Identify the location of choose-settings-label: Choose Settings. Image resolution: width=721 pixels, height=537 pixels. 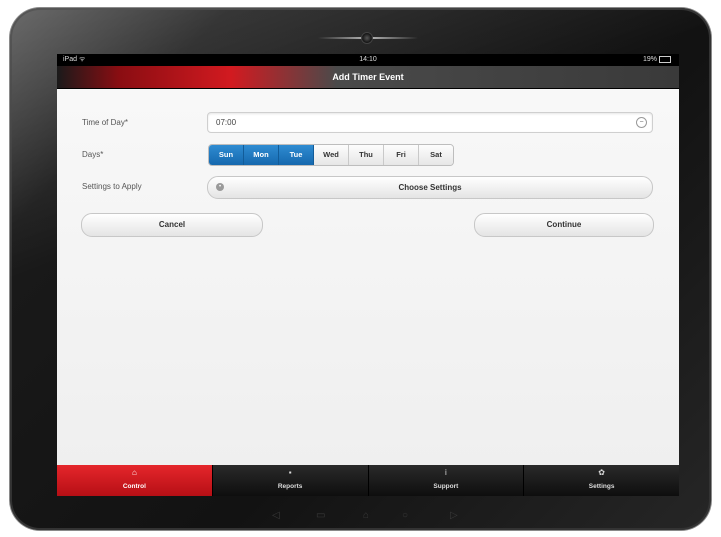
(430, 187).